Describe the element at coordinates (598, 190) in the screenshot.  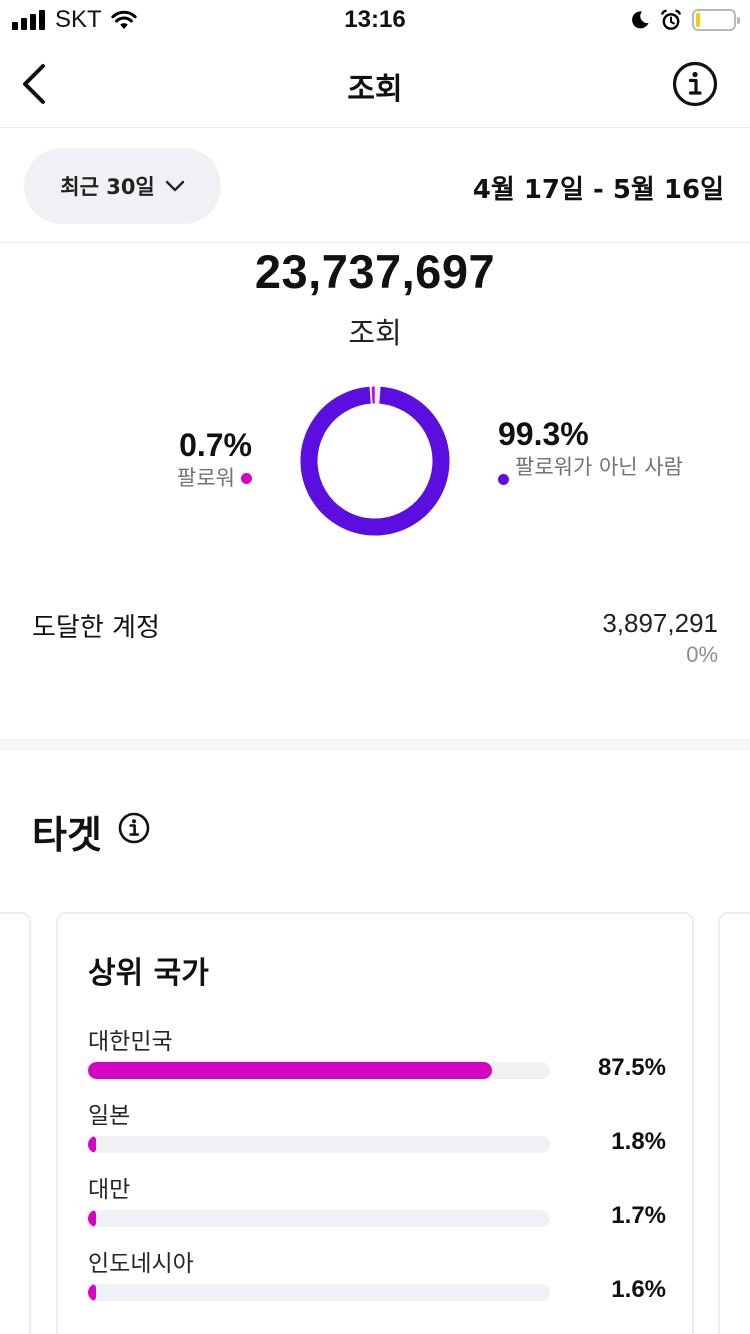
I see `date-range: 4월 17일 - 5월 16일` at that location.